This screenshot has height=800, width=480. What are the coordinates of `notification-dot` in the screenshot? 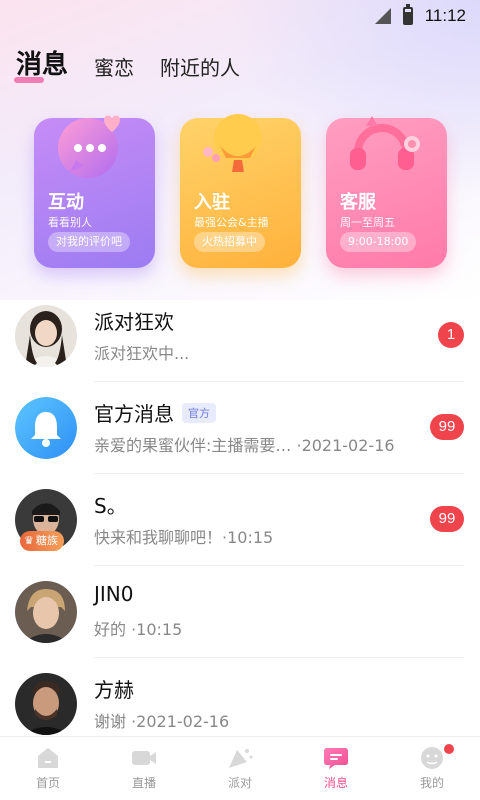 It's located at (449, 749).